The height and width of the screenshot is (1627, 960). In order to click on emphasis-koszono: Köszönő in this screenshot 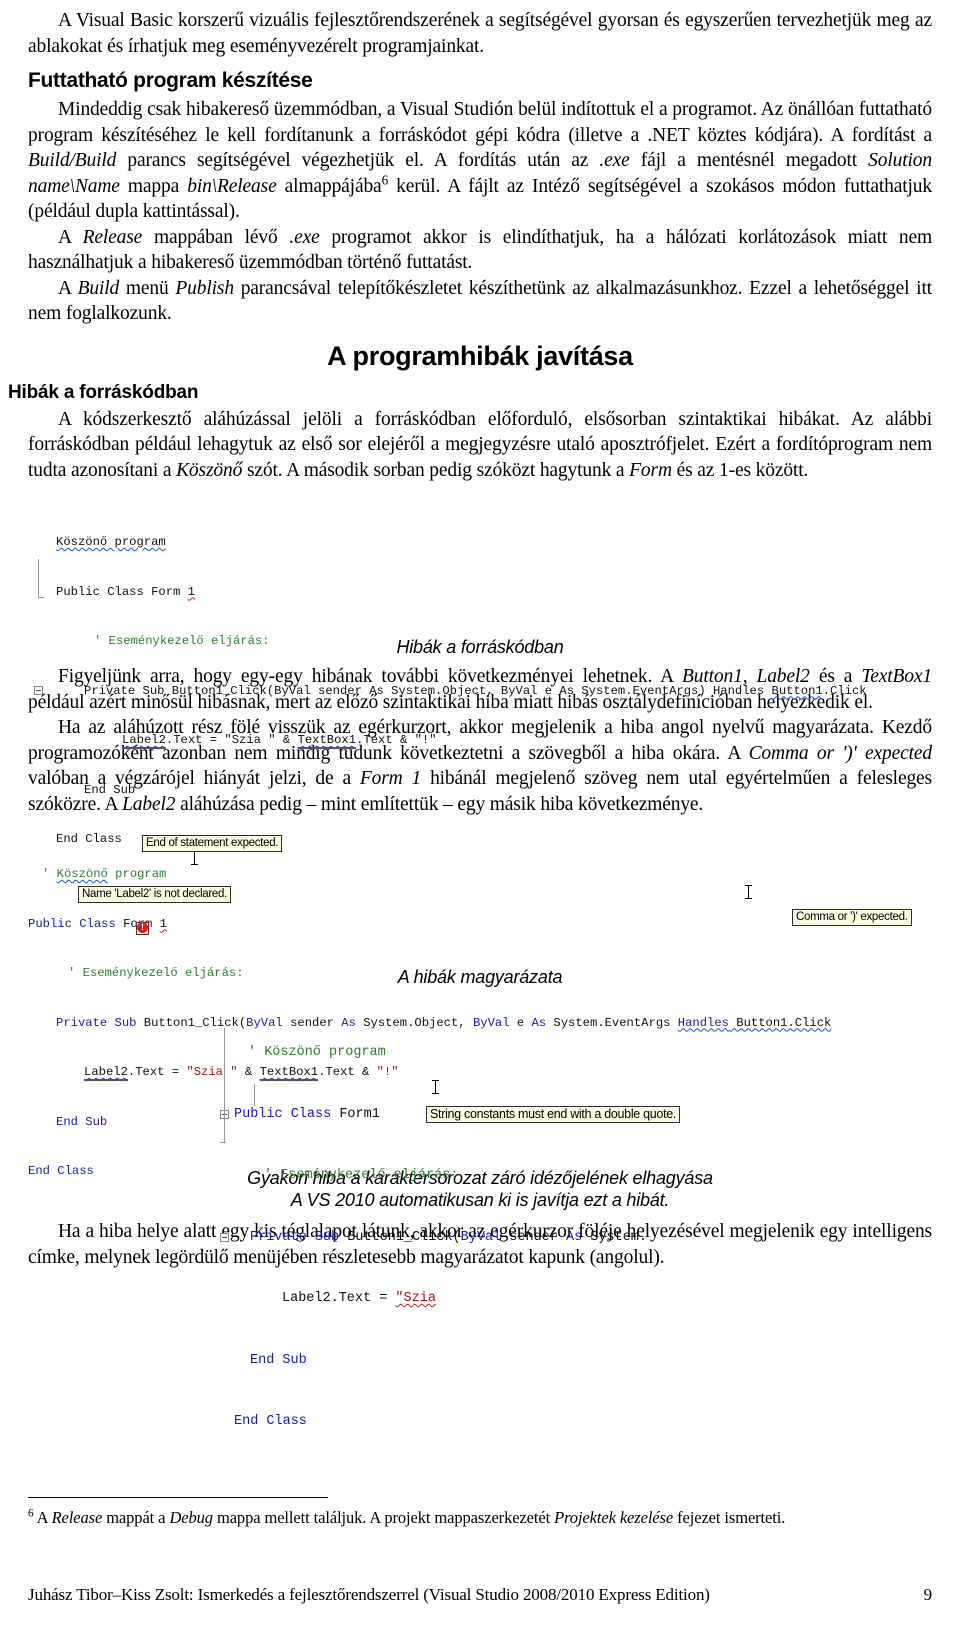, I will do `click(209, 470)`.